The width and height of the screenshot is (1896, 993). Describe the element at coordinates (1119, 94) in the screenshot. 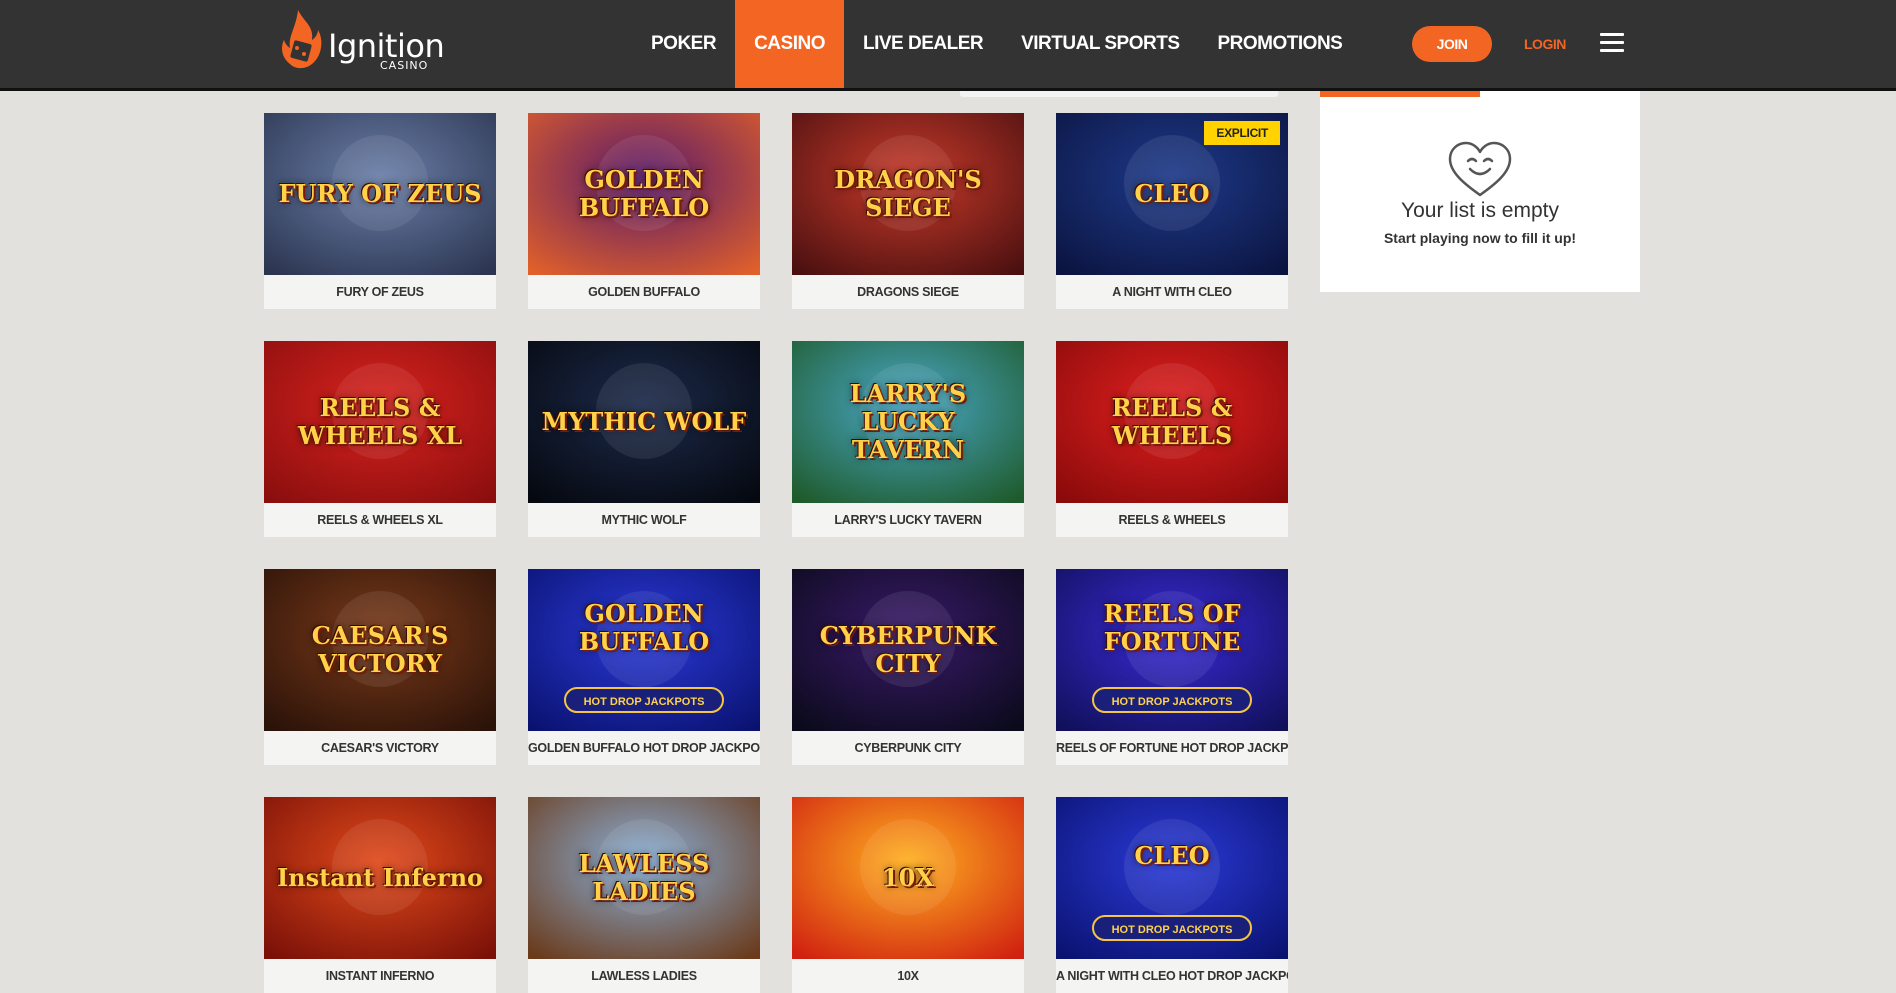

I see `search-bar-edge` at that location.